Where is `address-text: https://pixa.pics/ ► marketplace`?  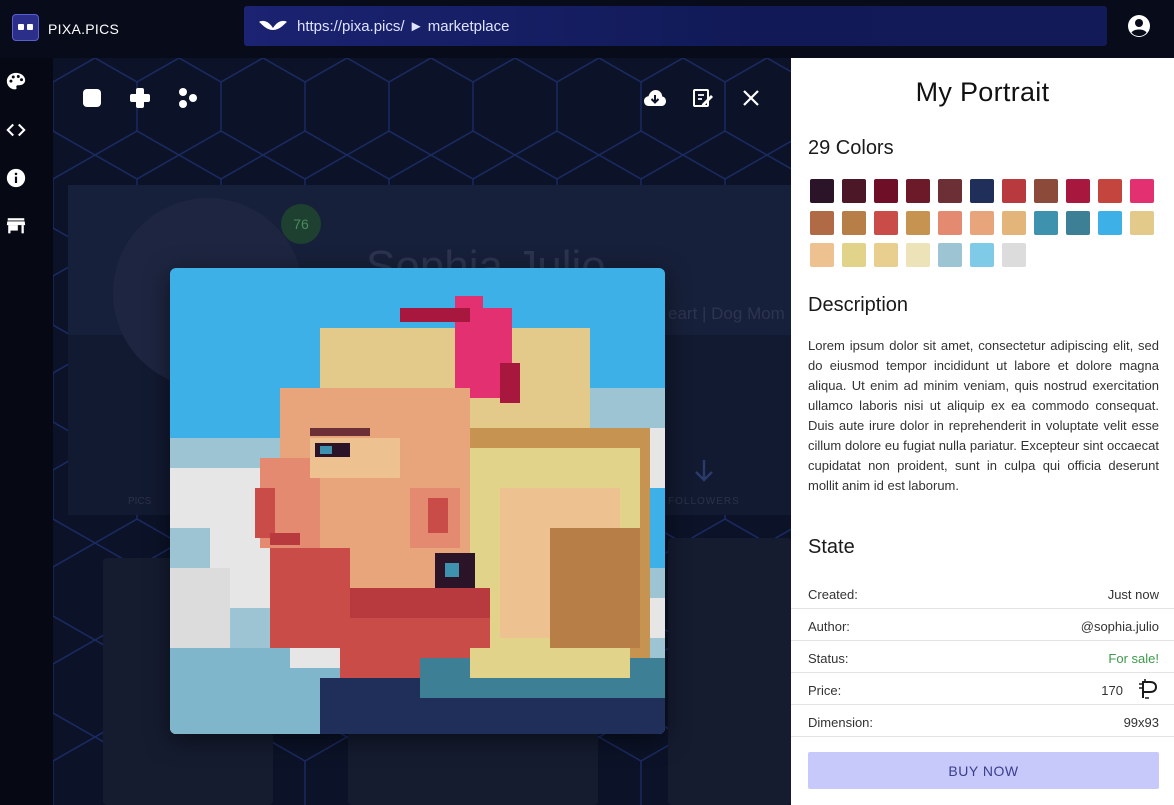 address-text: https://pixa.pics/ ► marketplace is located at coordinates (403, 26).